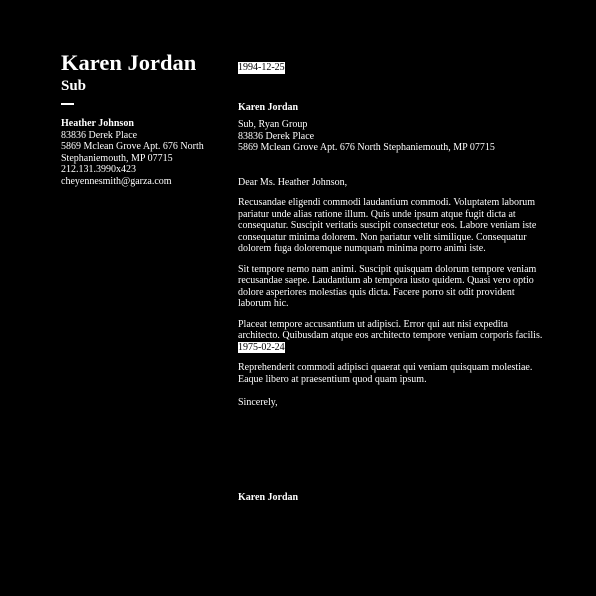 Image resolution: width=596 pixels, height=596 pixels. Describe the element at coordinates (99, 135) in the screenshot. I see `recipient-address-line1: 83836 Derek Place` at that location.